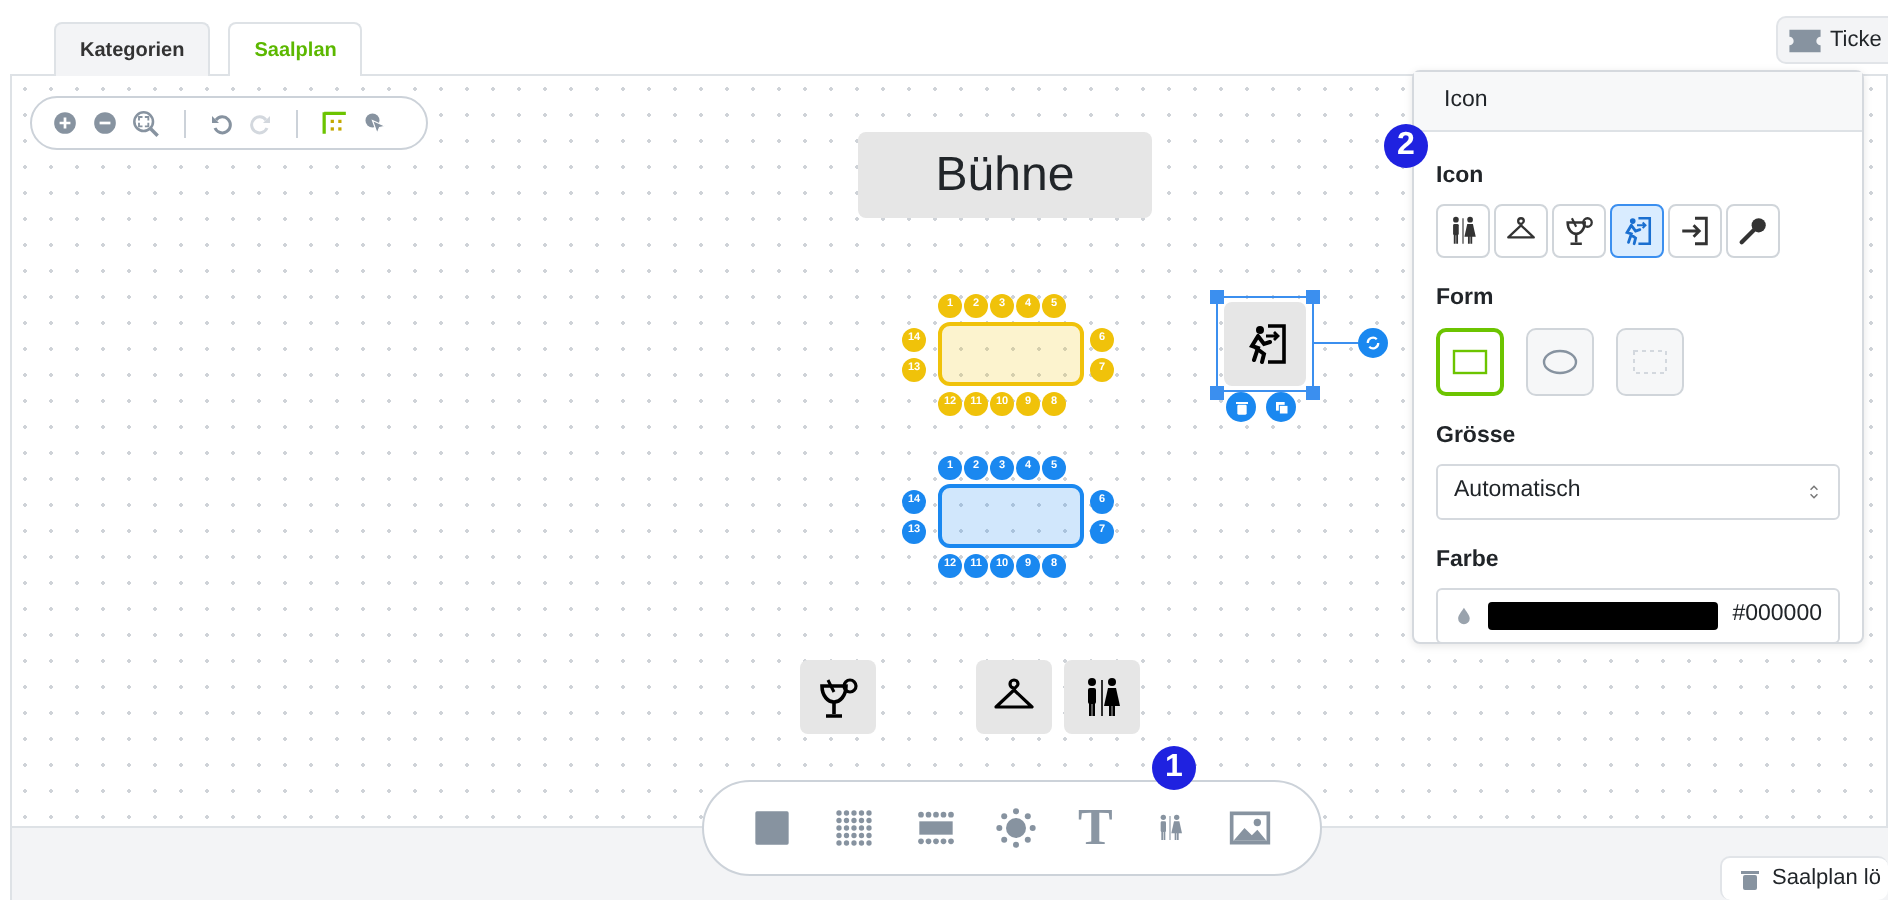  Describe the element at coordinates (1695, 231) in the screenshot. I see `entrance-icon` at that location.